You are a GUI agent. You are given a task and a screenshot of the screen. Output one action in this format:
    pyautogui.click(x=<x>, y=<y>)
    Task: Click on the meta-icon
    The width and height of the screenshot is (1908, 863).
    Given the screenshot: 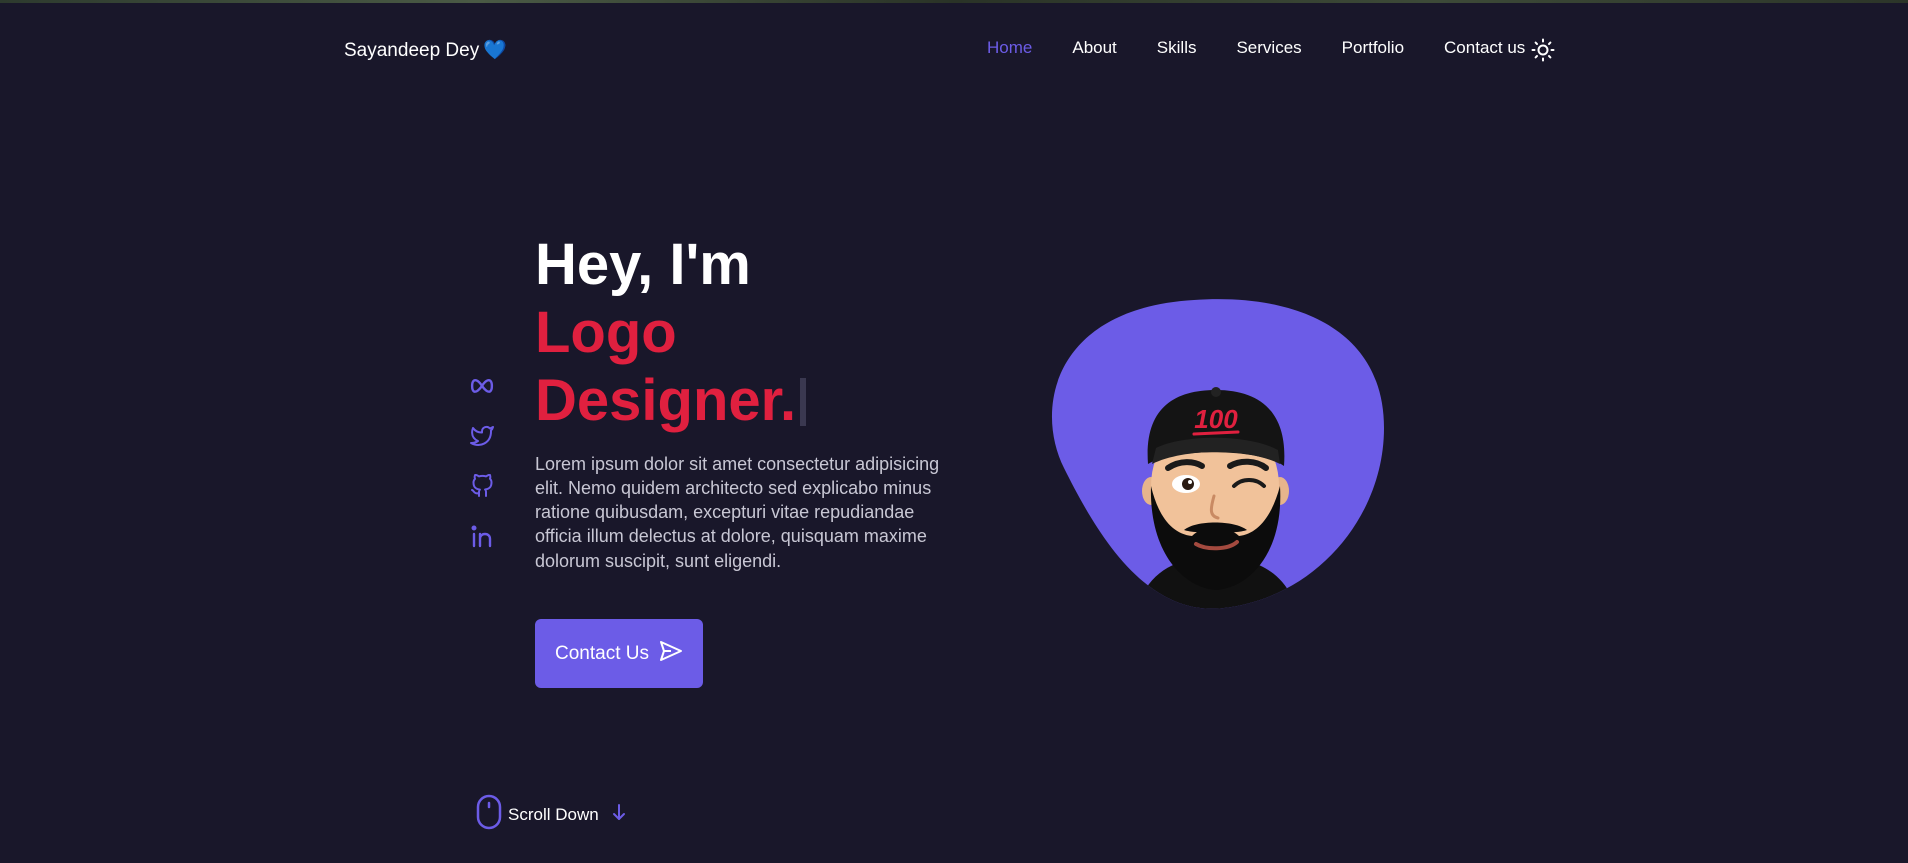 What is the action you would take?
    pyautogui.click(x=482, y=386)
    